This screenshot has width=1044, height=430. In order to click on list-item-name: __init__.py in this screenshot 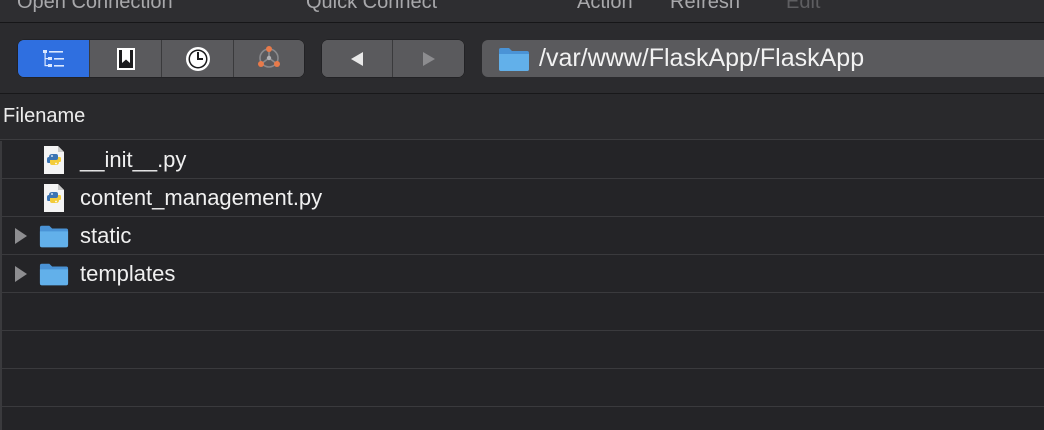, I will do `click(133, 159)`.